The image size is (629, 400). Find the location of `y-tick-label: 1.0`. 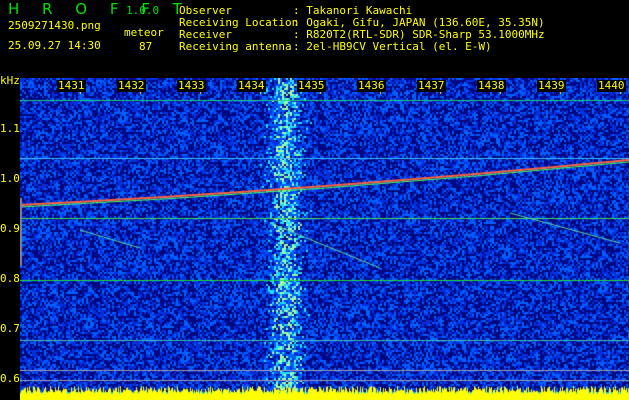

y-tick-label: 1.0 is located at coordinates (10, 178).